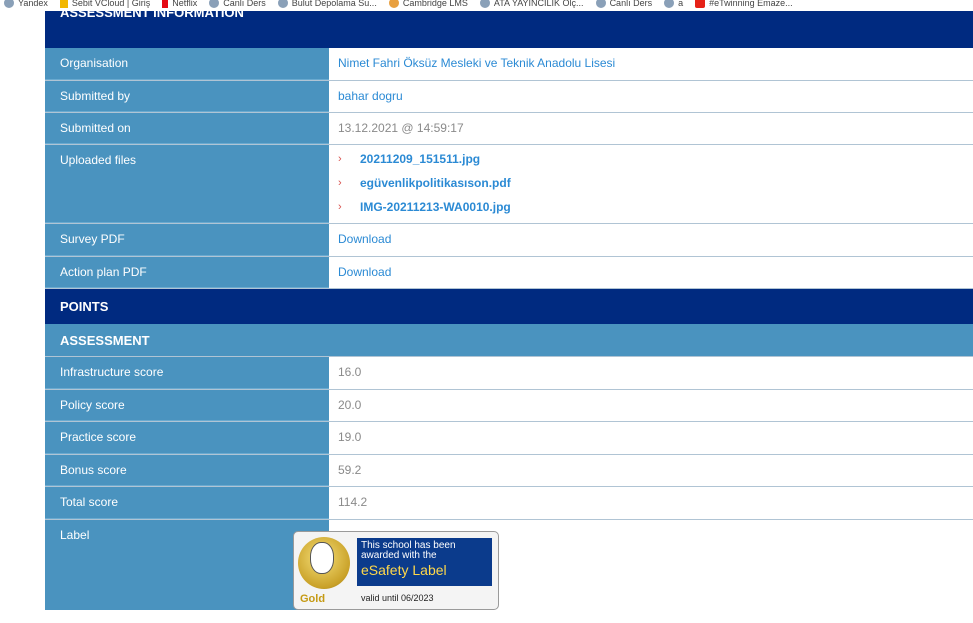 Image resolution: width=973 pixels, height=623 pixels. What do you see at coordinates (313, 599) in the screenshot?
I see `badge-level: Gold` at bounding box center [313, 599].